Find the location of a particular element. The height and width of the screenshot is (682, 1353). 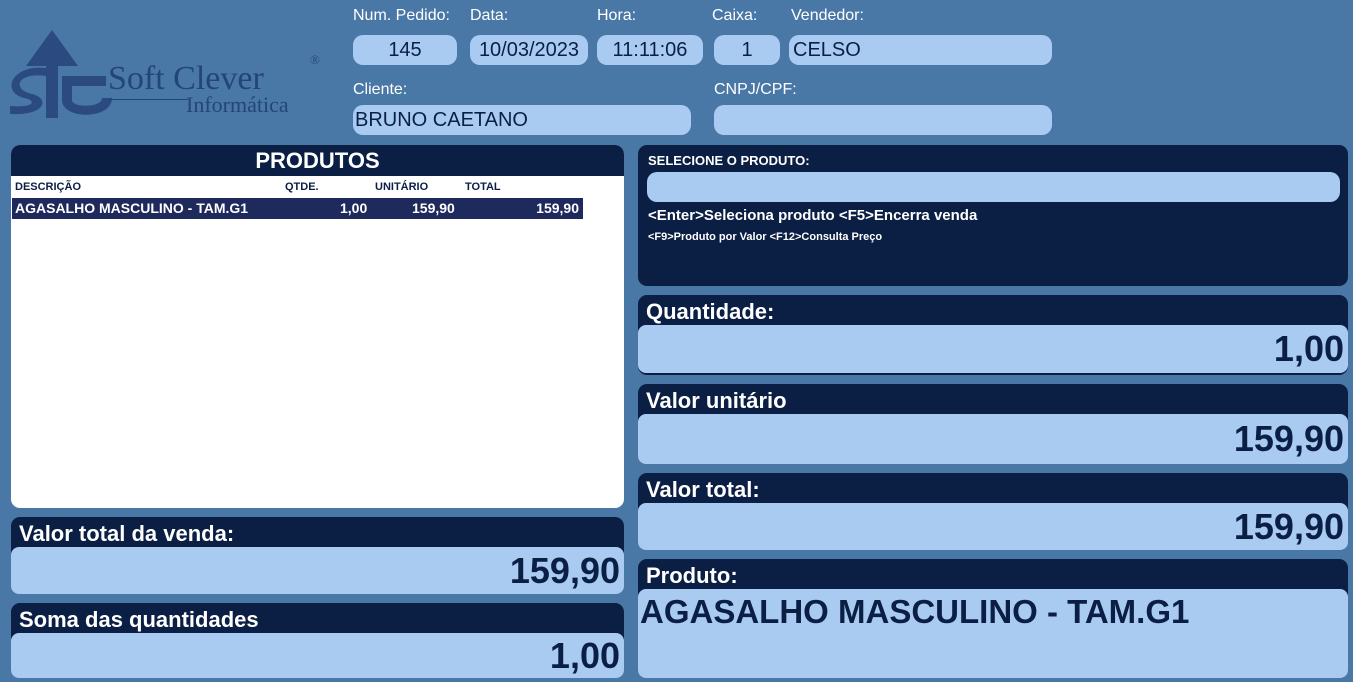

cnpj-label: CNPJ/CPF: is located at coordinates (755, 89).